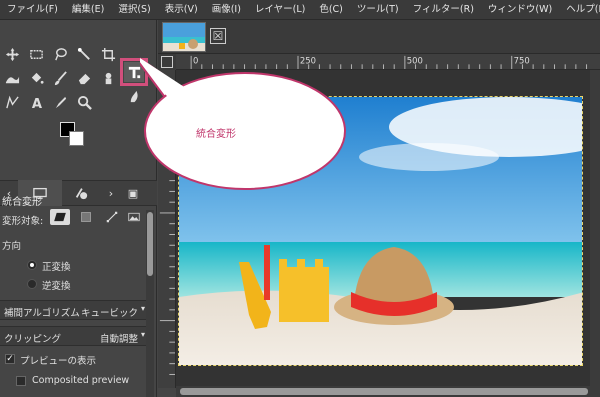 This screenshot has width=600, height=397. Describe the element at coordinates (32, 284) in the screenshot. I see `direction-backward-radio` at that location.